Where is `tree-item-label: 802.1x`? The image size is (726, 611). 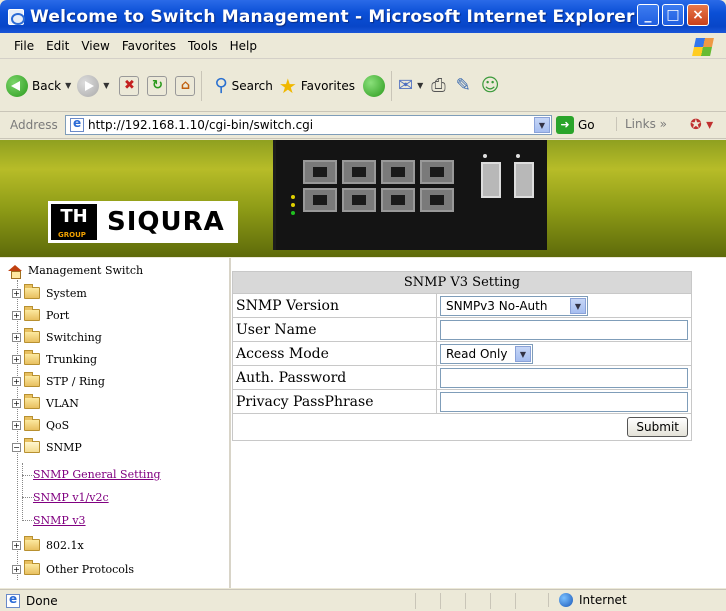 tree-item-label: 802.1x is located at coordinates (65, 545).